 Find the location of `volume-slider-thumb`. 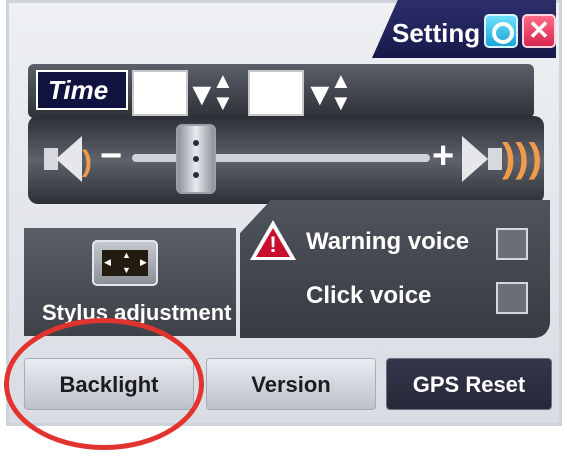

volume-slider-thumb is located at coordinates (196, 159).